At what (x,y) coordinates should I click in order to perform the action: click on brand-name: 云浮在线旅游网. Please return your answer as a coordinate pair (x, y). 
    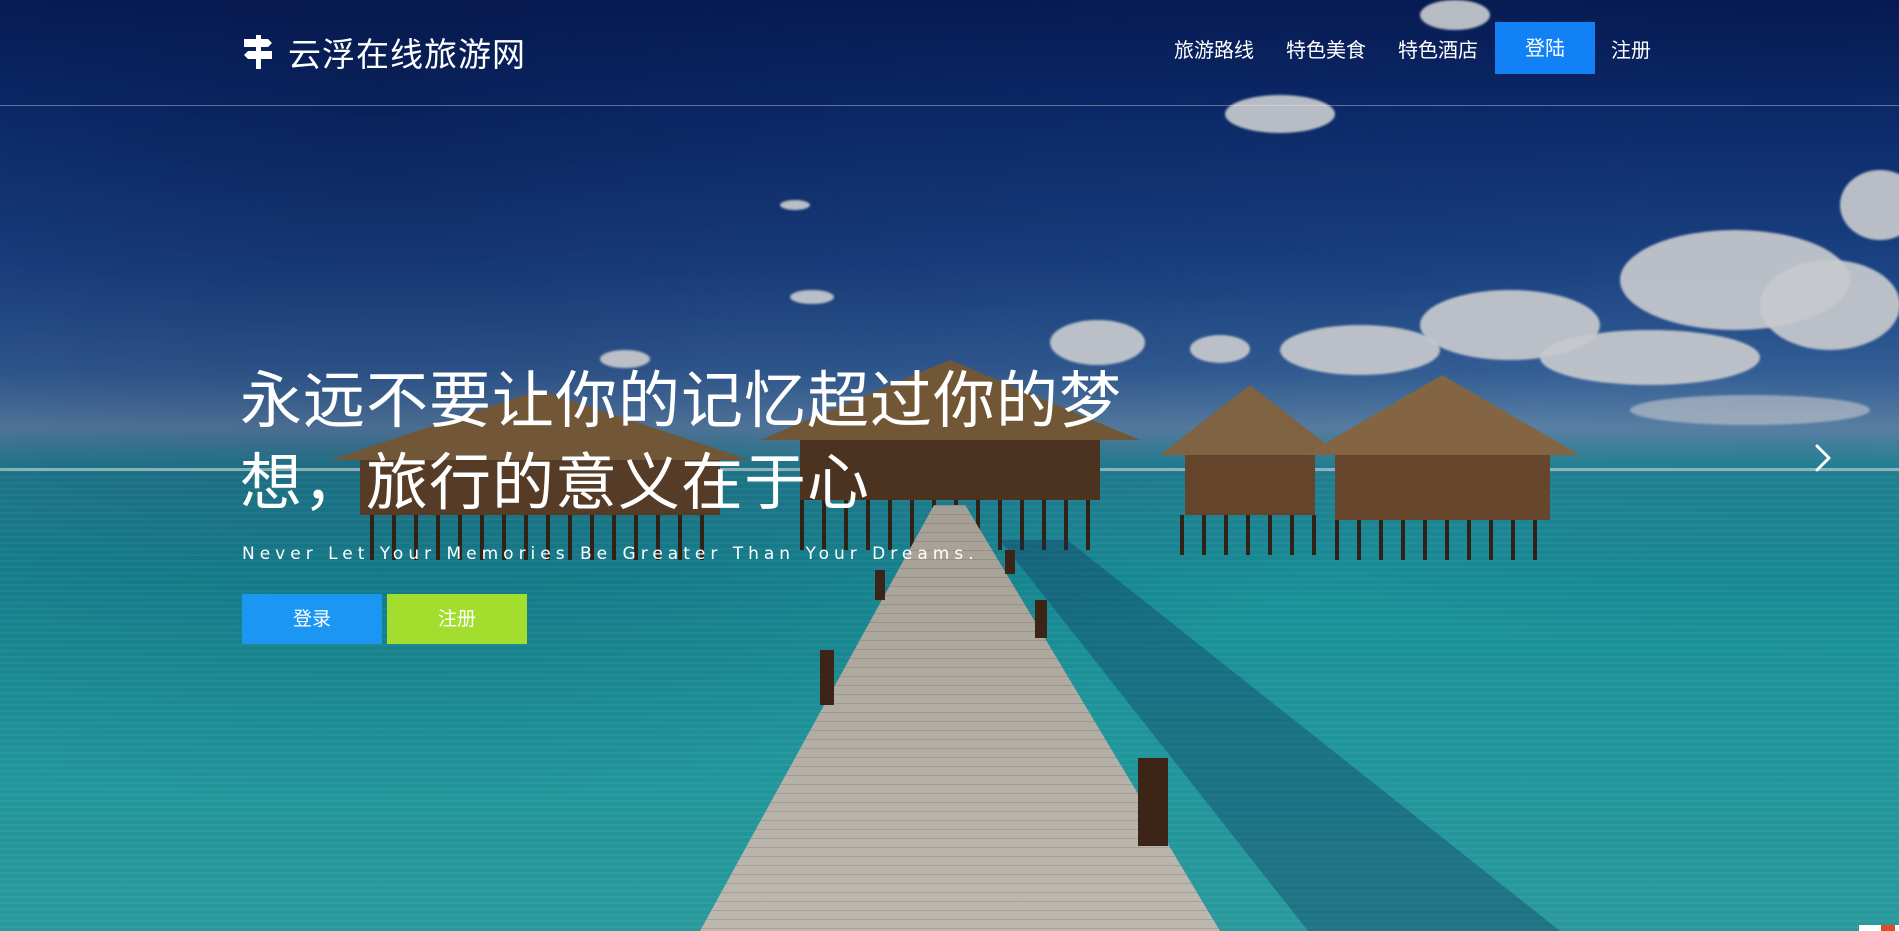
    Looking at the image, I should click on (407, 54).